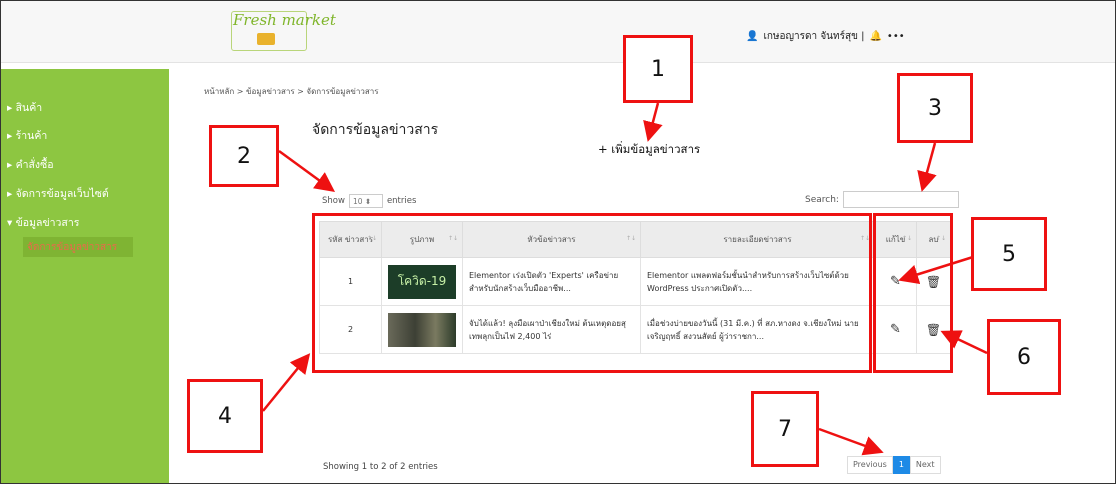  I want to click on sidebar-item-news: ▾ ข้อมูลข่าวสาร, so click(43, 222).